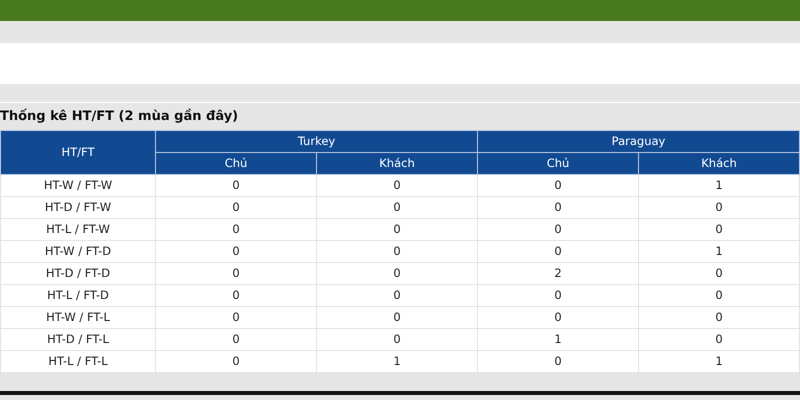 Image resolution: width=800 pixels, height=400 pixels. I want to click on row-label: HT-W / FT-W, so click(78, 185).